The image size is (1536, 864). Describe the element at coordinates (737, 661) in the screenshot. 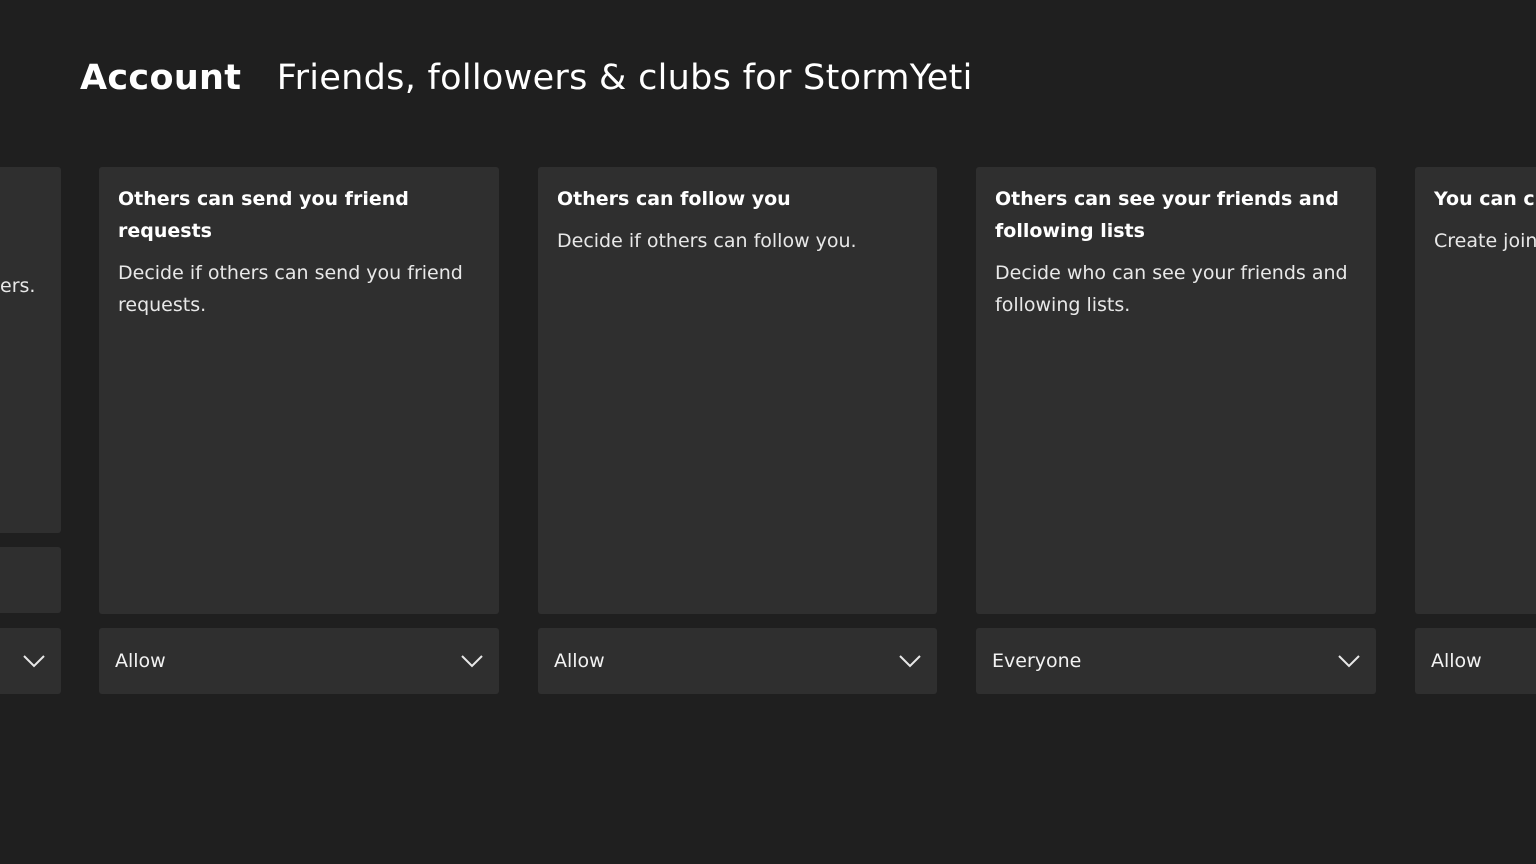

I see `follow-dropdown: Allow` at that location.